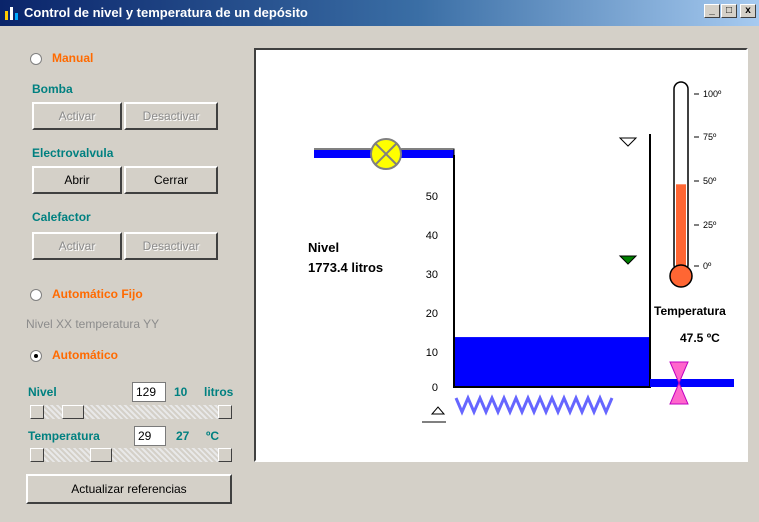 This screenshot has height=522, width=759. Describe the element at coordinates (432, 353) in the screenshot. I see `scale-tick: 10` at that location.